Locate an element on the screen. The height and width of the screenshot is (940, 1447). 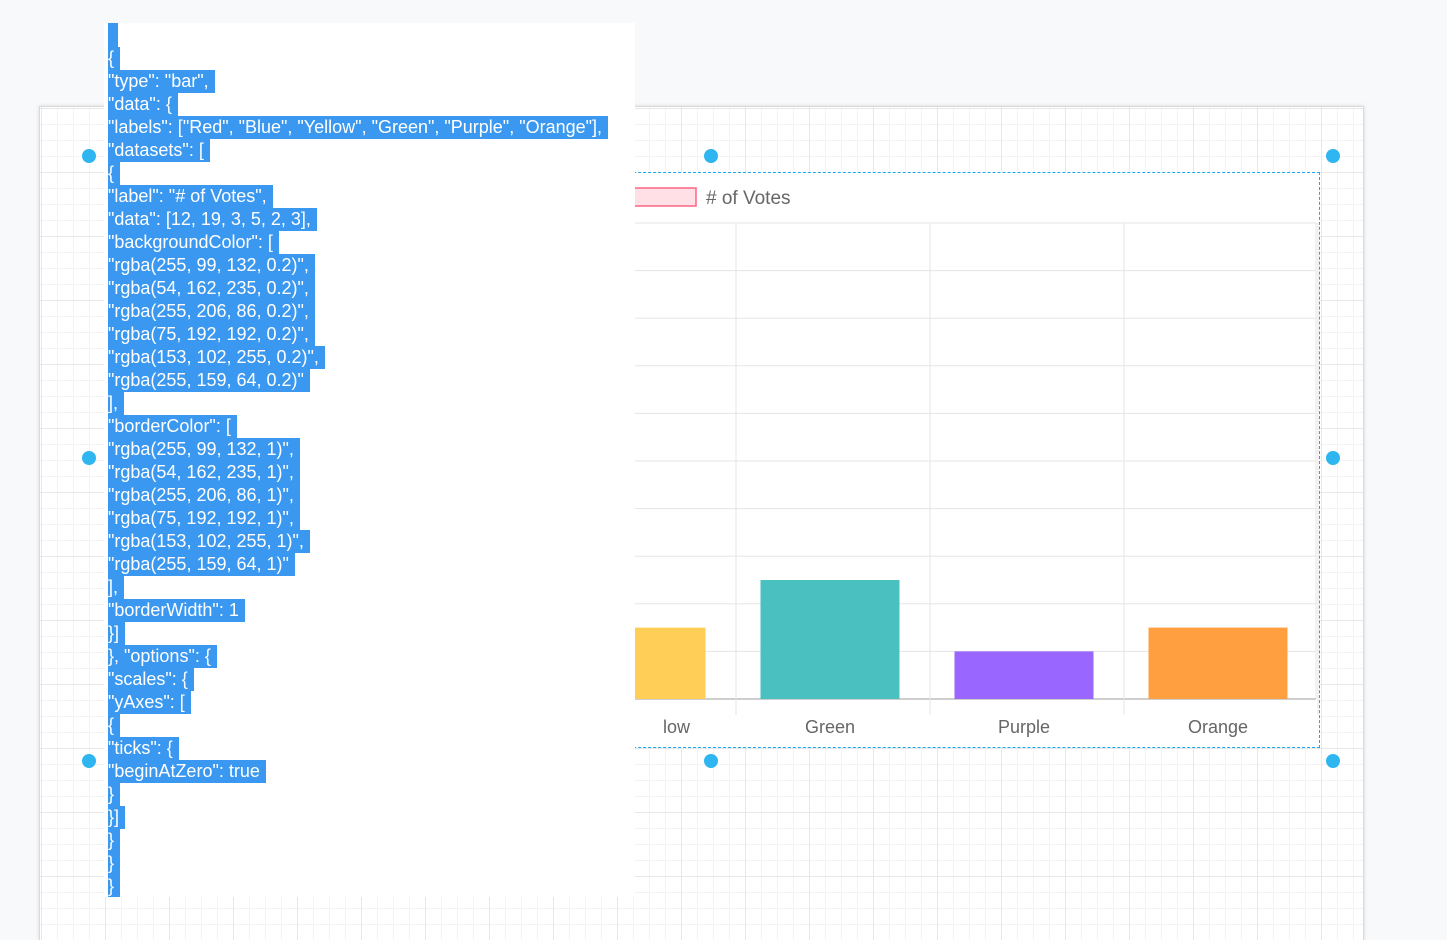
code-line-text: "data": [12, 19, 3, 5, 2, 3], is located at coordinates (212, 219).